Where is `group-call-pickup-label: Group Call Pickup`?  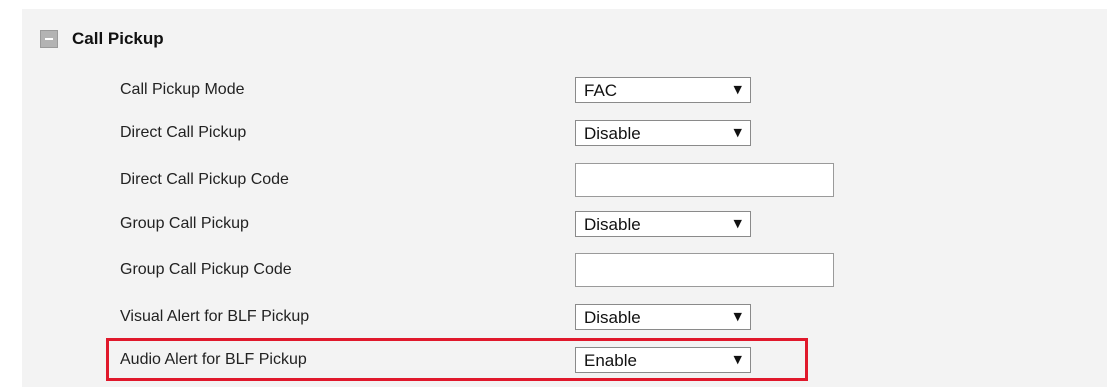
group-call-pickup-label: Group Call Pickup is located at coordinates (184, 223).